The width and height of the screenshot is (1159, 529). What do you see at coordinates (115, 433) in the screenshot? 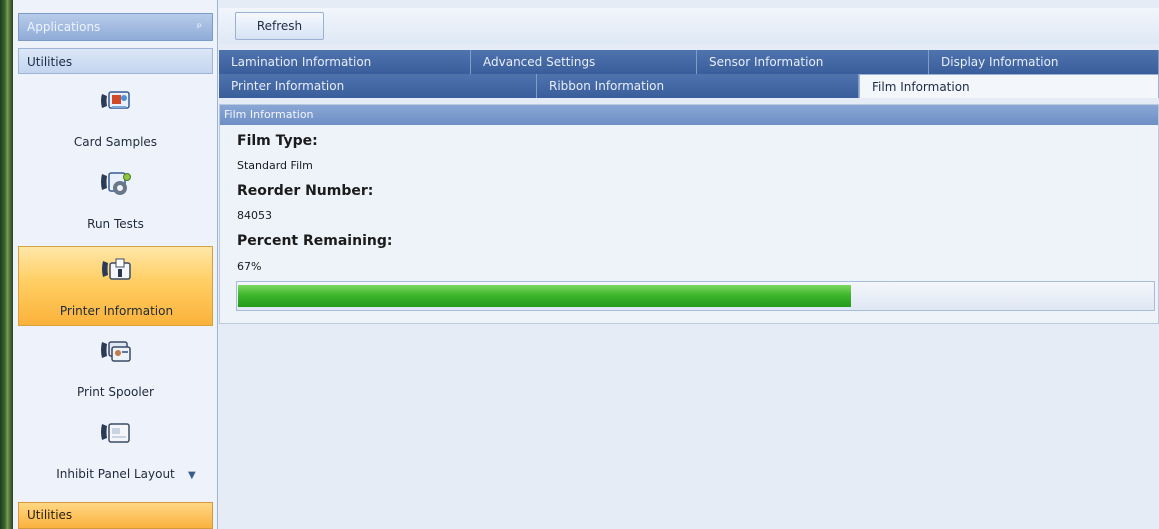
I see `inhibit-panel-layout-icon` at bounding box center [115, 433].